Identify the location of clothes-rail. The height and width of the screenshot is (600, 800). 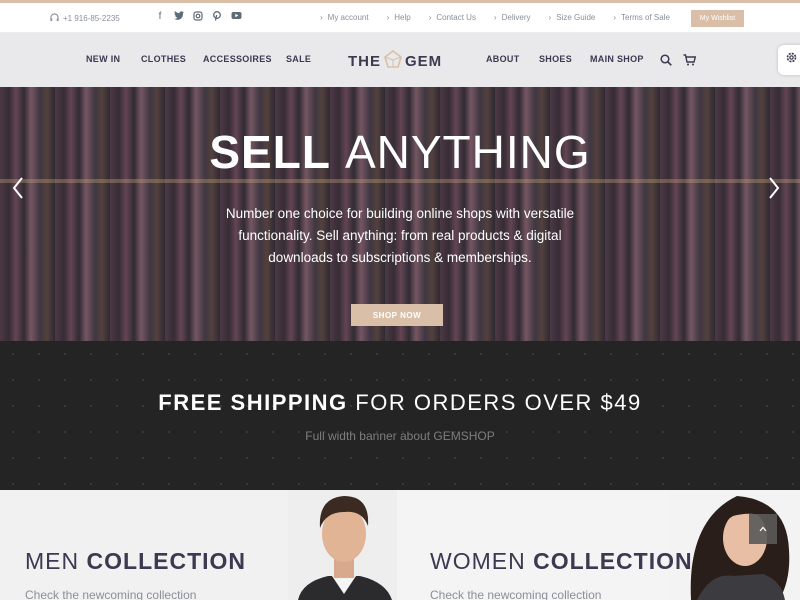
(400, 181).